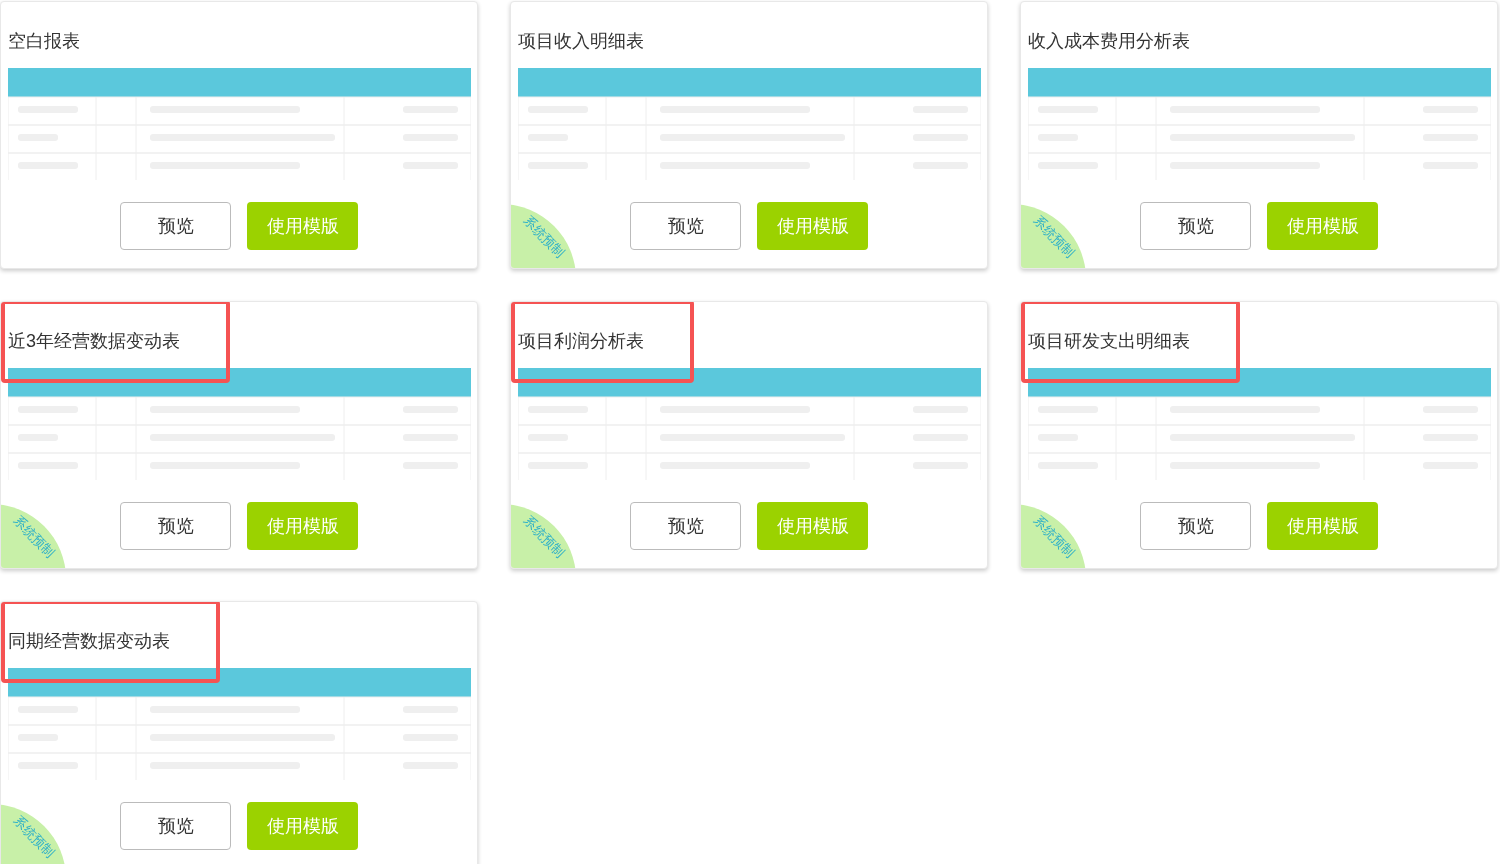  What do you see at coordinates (1109, 41) in the screenshot?
I see `card-title: 收入成本费用分析表` at bounding box center [1109, 41].